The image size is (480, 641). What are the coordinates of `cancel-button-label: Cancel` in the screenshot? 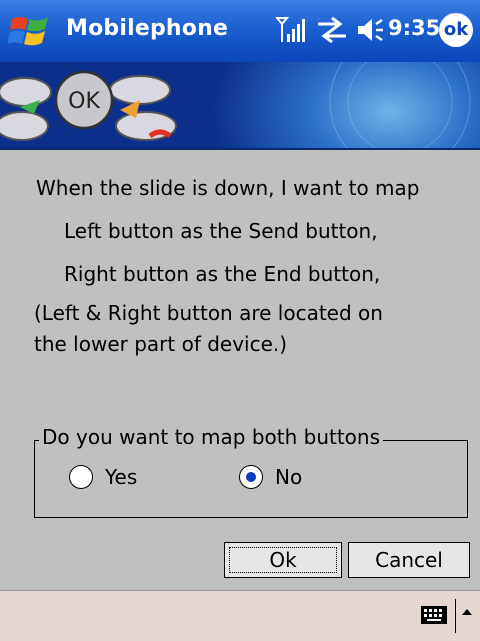 It's located at (409, 560).